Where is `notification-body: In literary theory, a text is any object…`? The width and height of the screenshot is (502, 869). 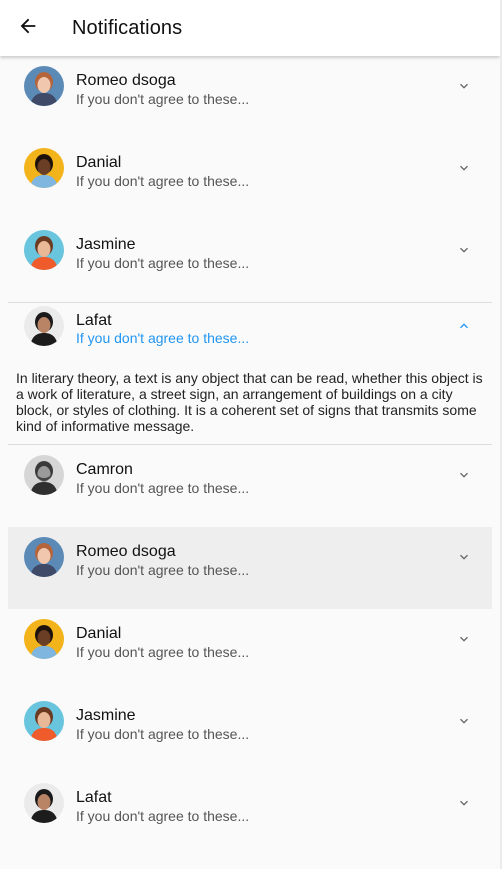 notification-body: In literary theory, a text is any object… is located at coordinates (249, 402).